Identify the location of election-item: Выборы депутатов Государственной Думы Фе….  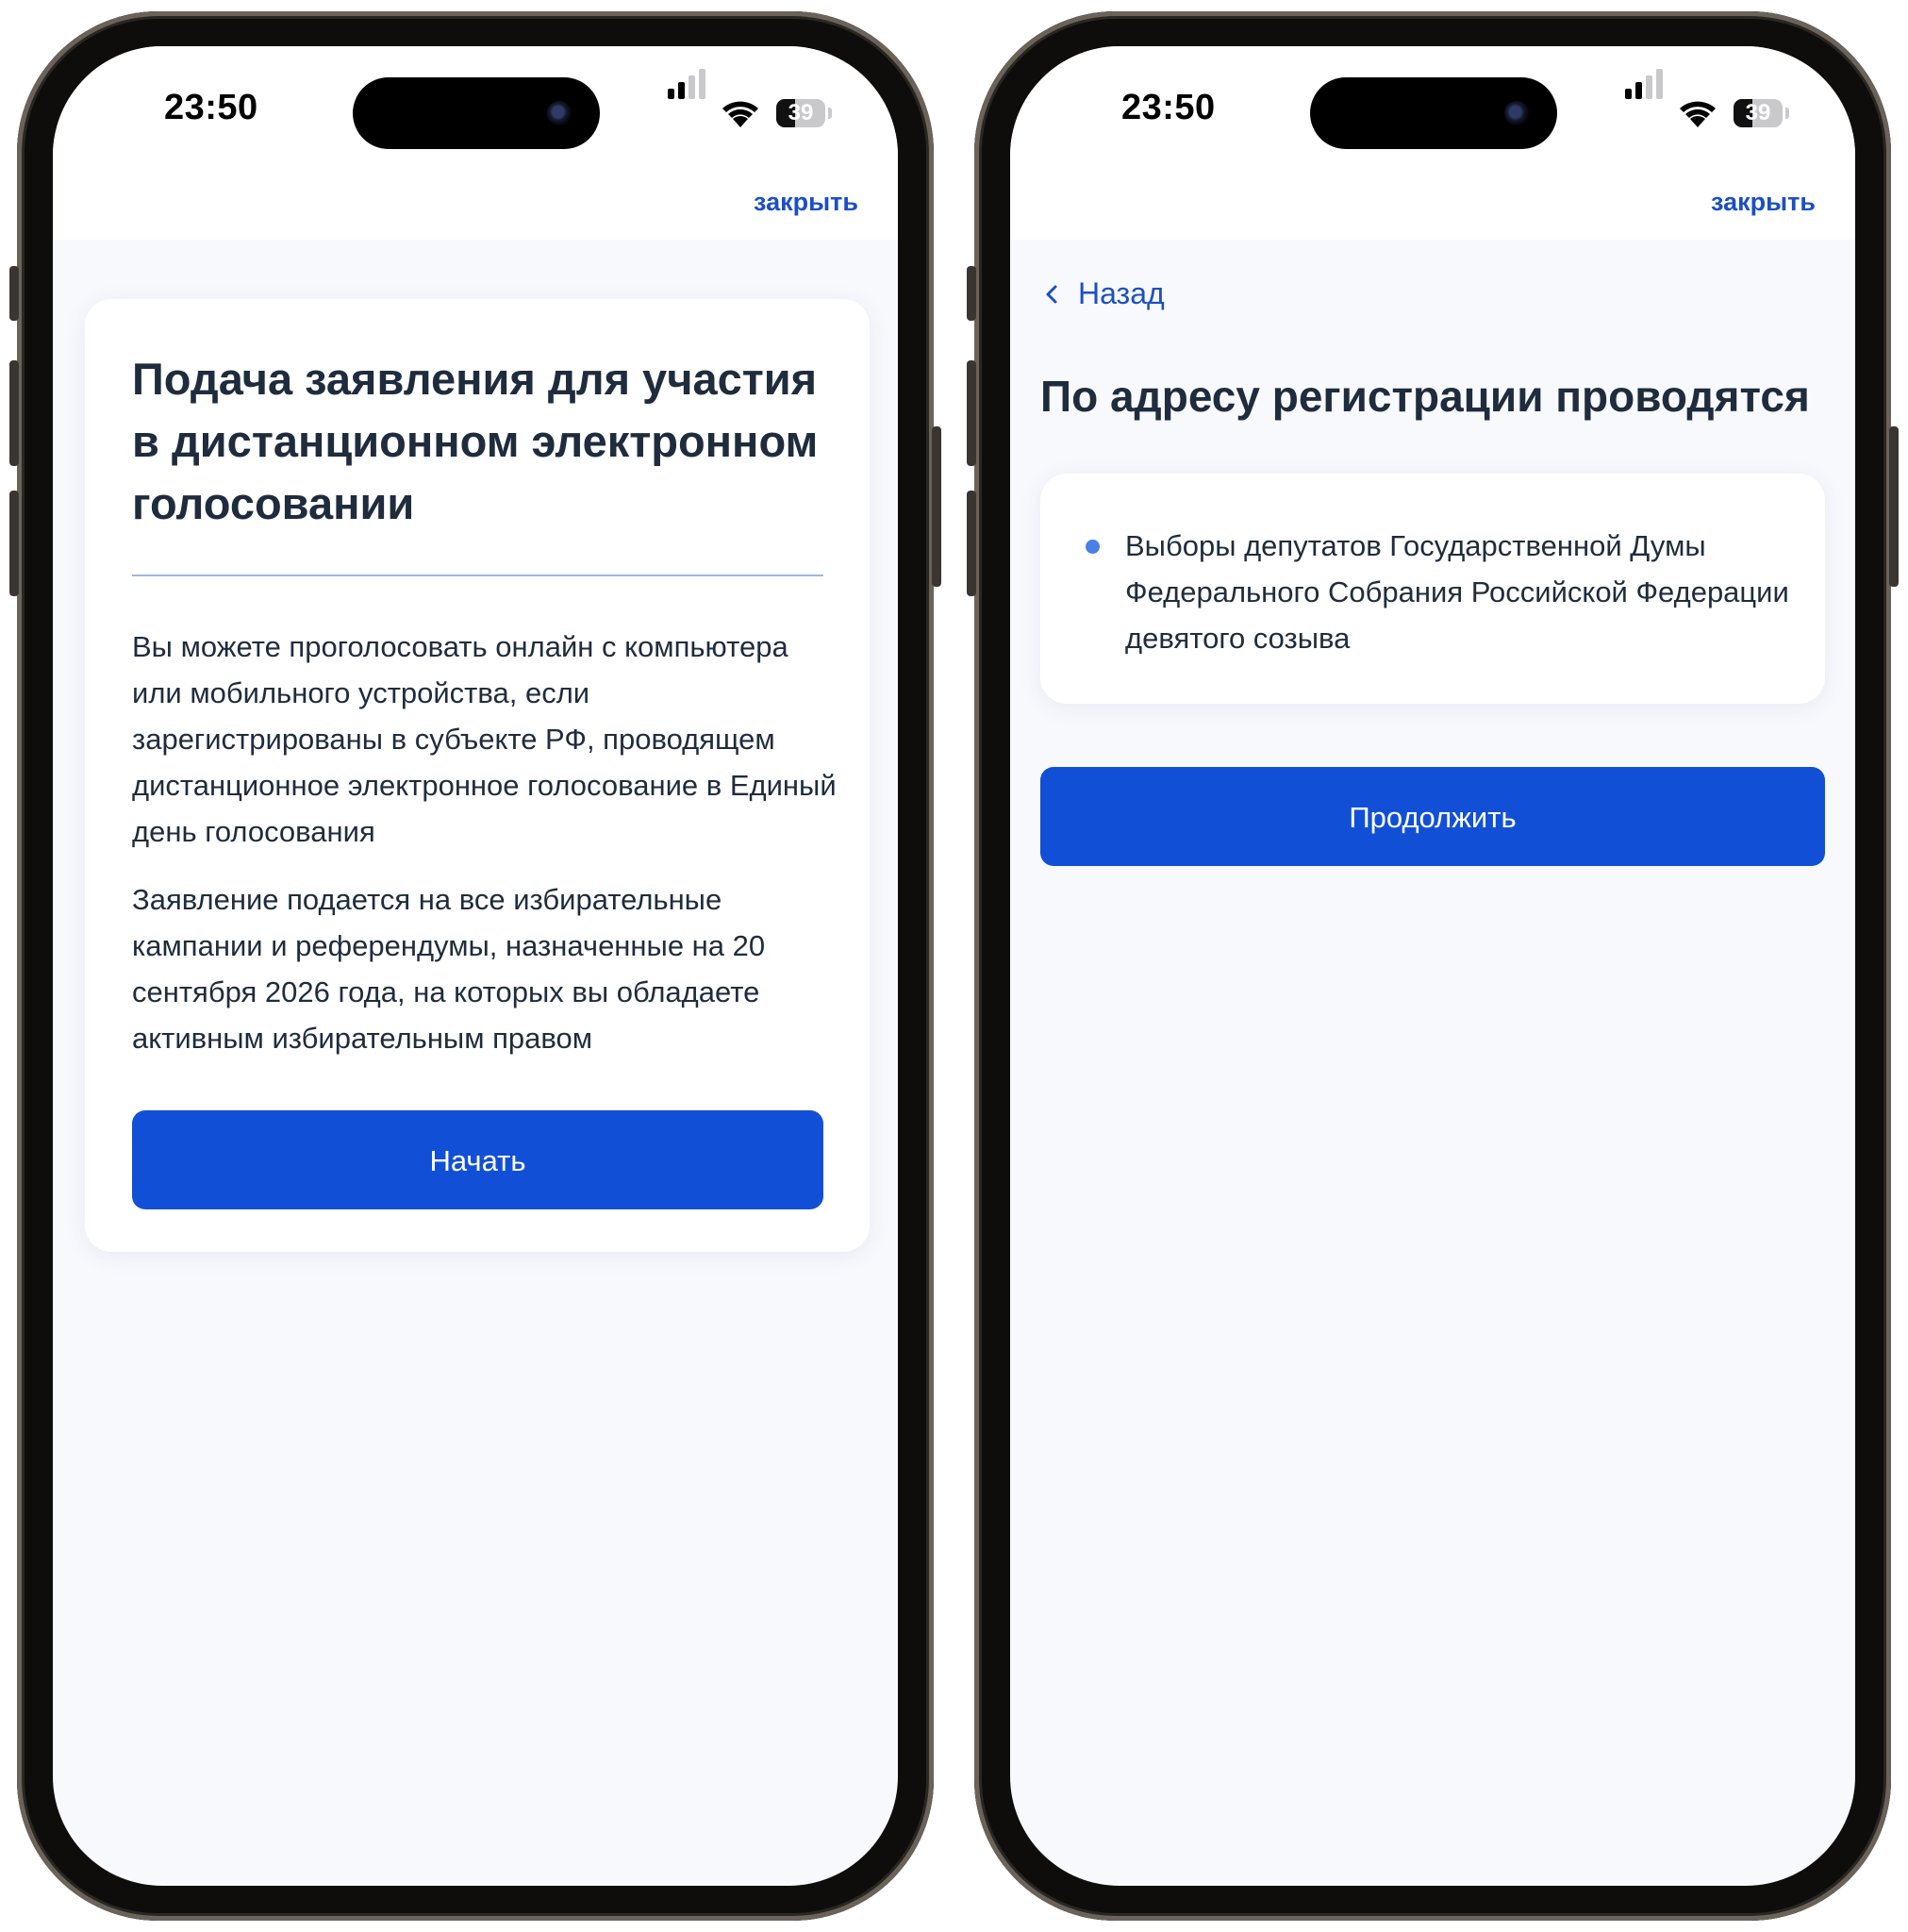
(1457, 592).